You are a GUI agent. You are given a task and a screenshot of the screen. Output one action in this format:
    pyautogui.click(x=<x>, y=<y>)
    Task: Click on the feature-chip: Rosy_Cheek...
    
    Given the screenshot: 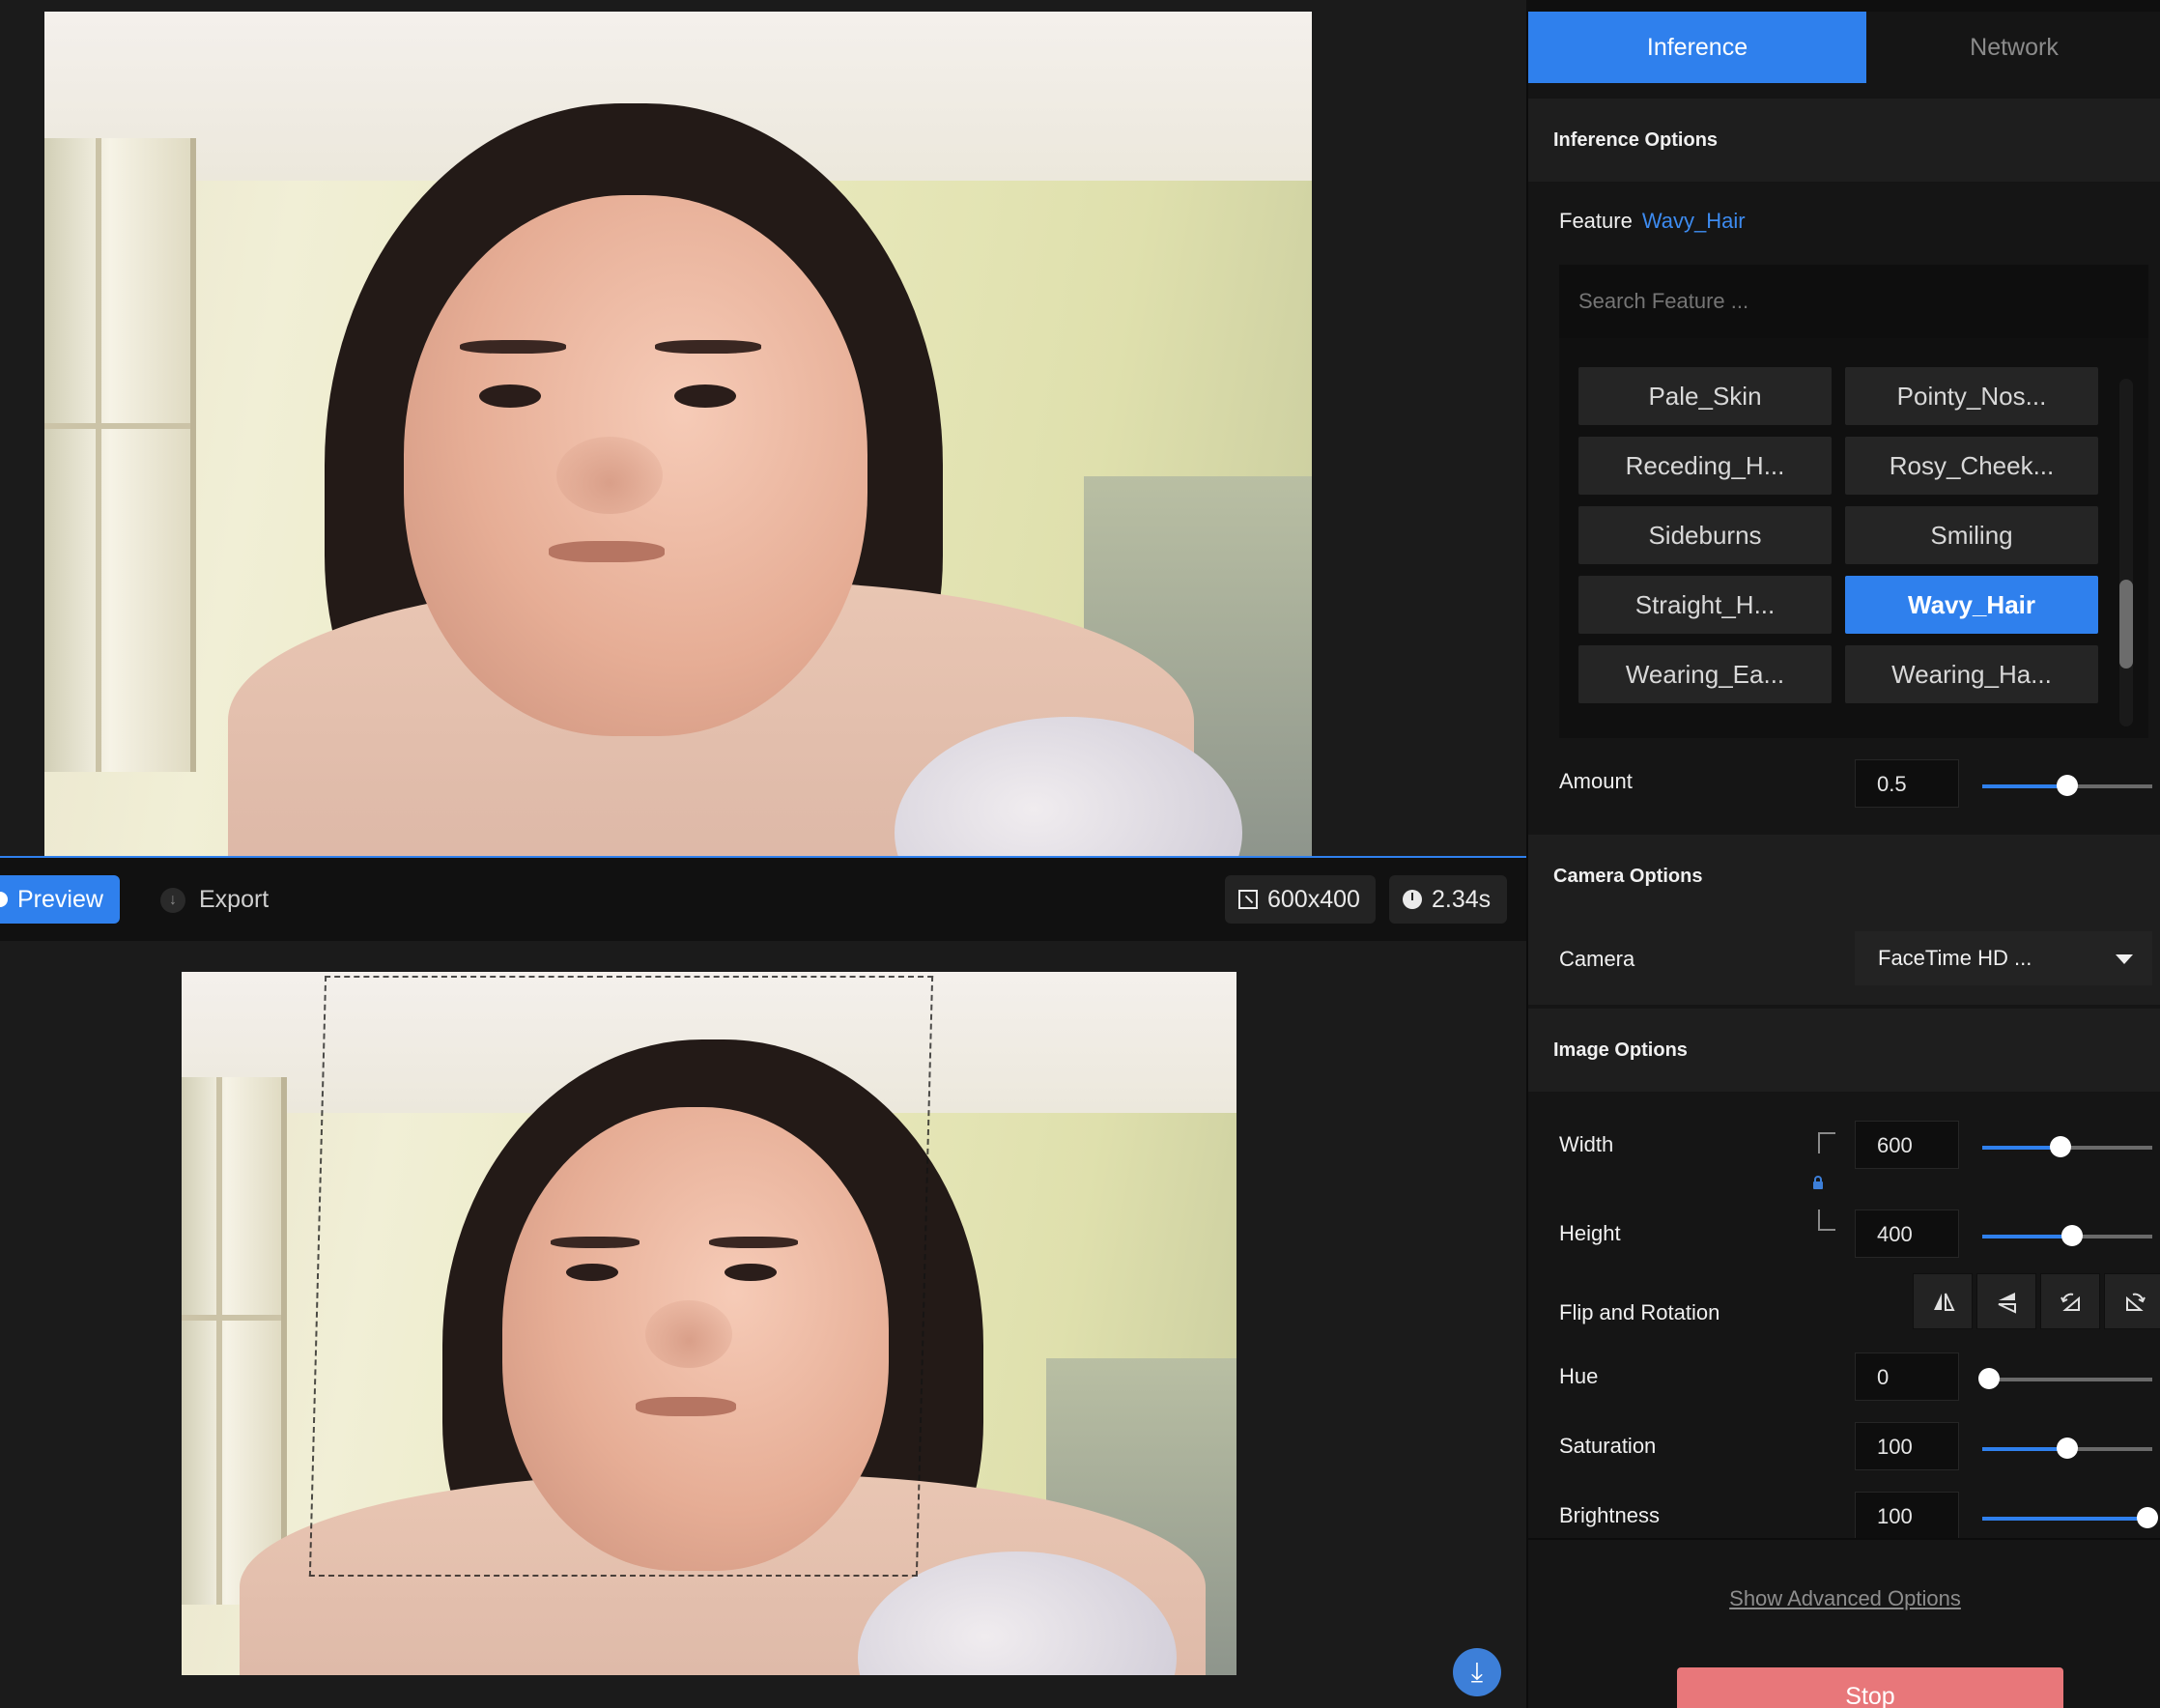 What is the action you would take?
    pyautogui.click(x=1971, y=466)
    